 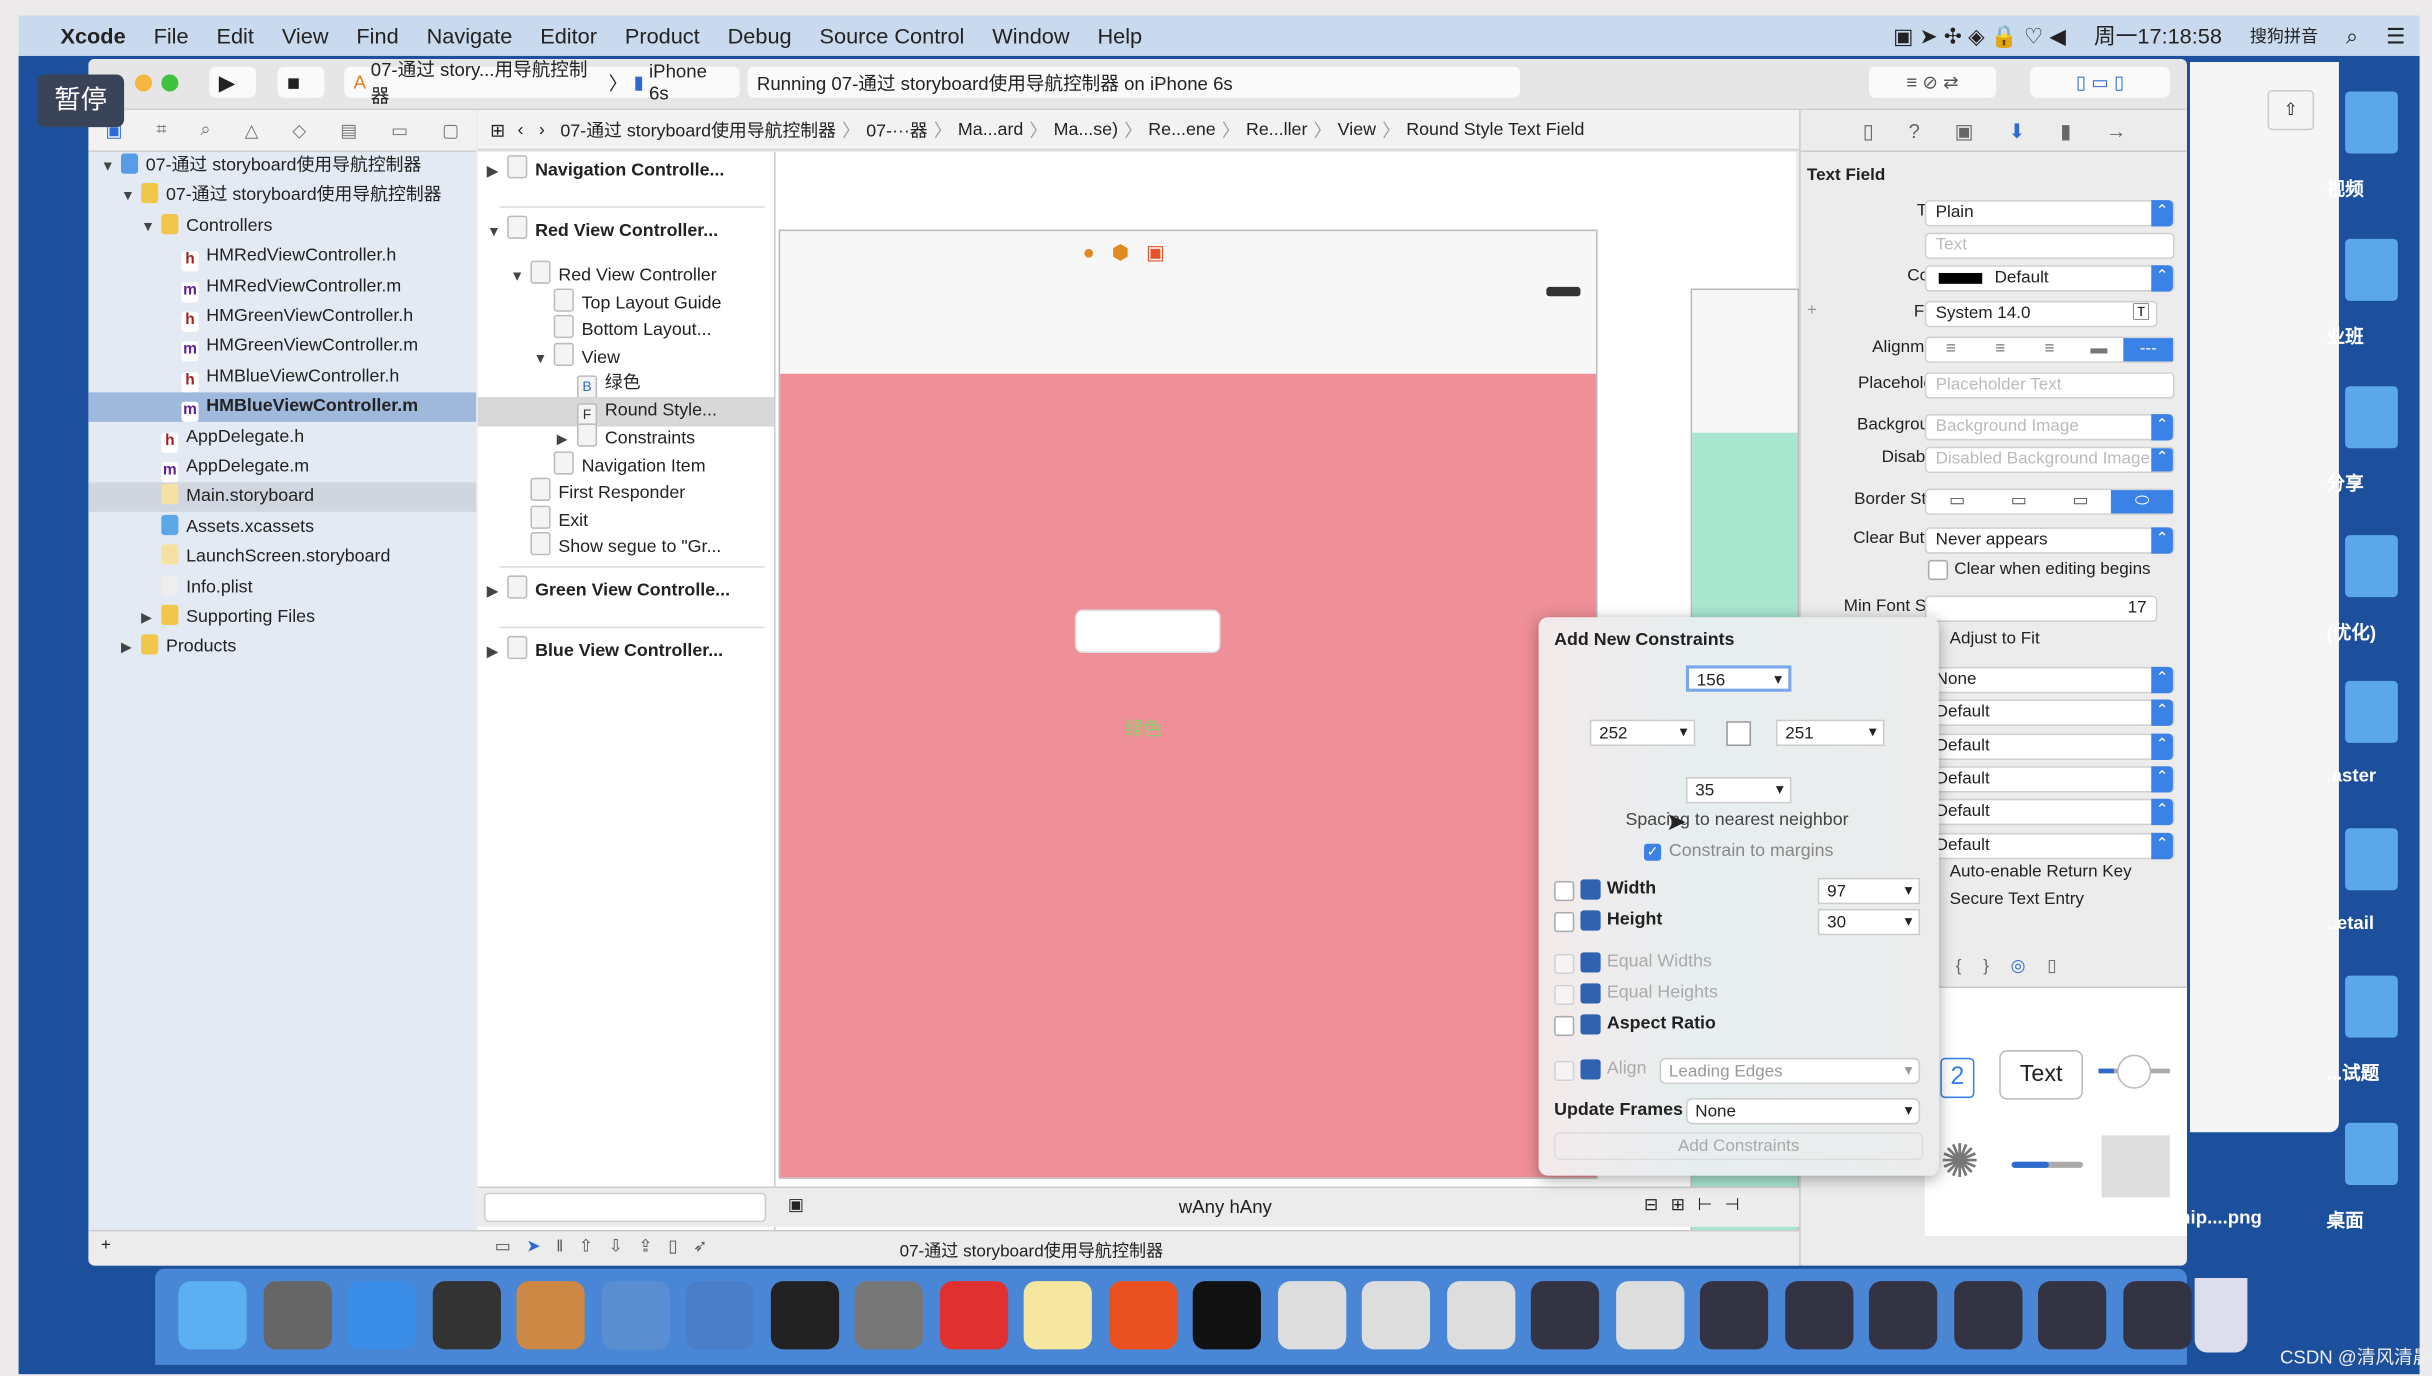 I want to click on ime: 搜狗拼音, so click(x=2284, y=35).